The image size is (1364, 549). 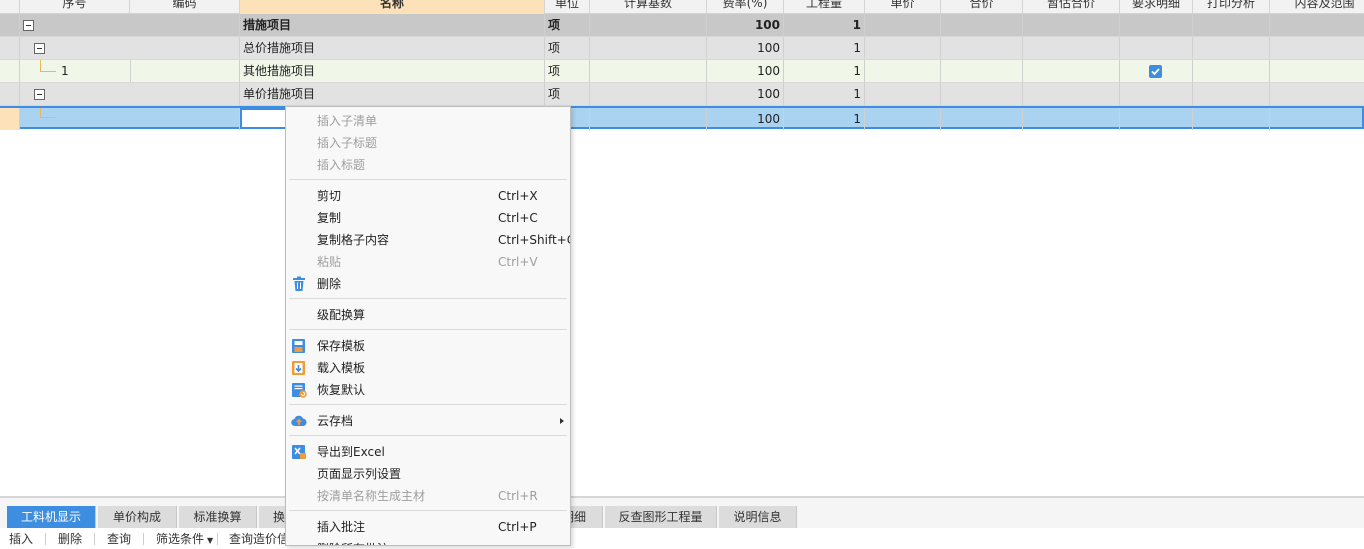 I want to click on table-row-selected: 100 1, so click(x=682, y=118).